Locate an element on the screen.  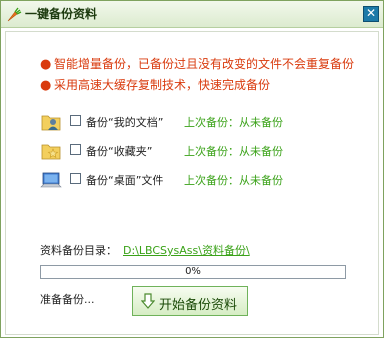
favorites-checkbox is located at coordinates (75, 149).